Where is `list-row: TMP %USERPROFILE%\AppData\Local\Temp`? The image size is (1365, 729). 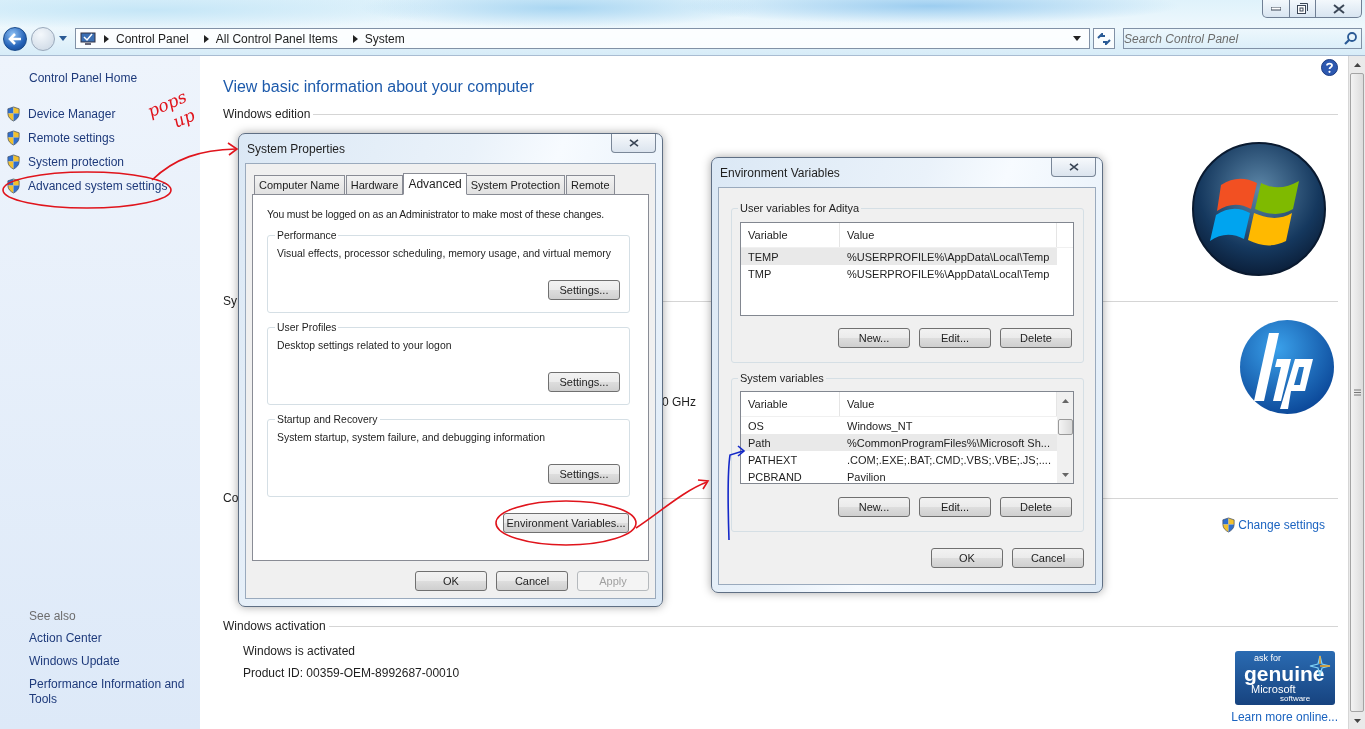
list-row: TMP %USERPROFILE%\AppData\Local\Temp is located at coordinates (899, 273).